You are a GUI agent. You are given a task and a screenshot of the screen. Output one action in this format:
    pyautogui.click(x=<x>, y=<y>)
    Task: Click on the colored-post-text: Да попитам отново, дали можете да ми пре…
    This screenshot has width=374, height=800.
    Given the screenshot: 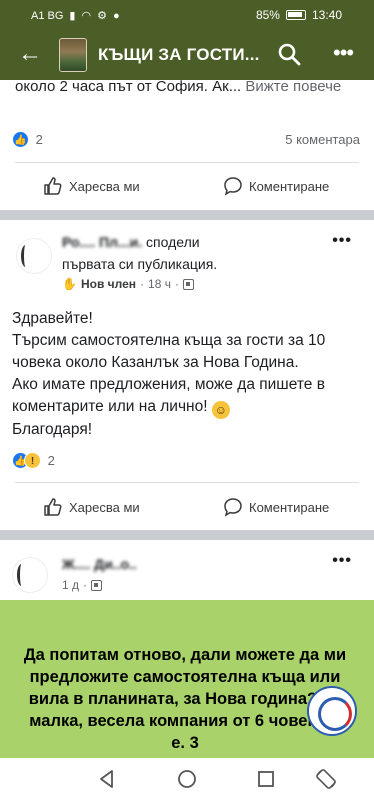 What is the action you would take?
    pyautogui.click(x=185, y=699)
    